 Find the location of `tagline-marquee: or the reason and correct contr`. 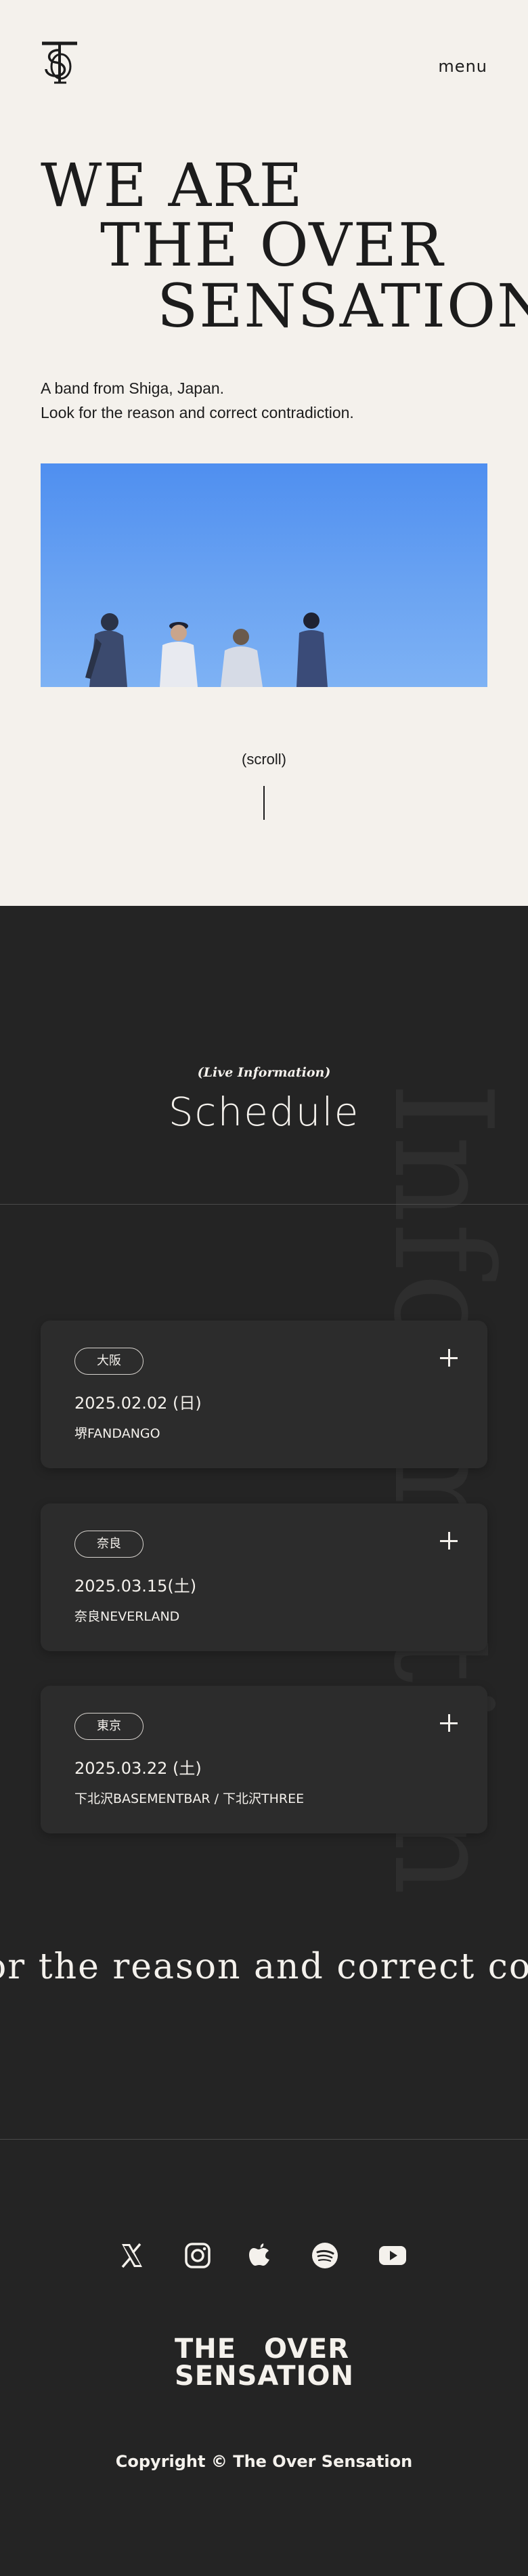

tagline-marquee: or the reason and correct contr is located at coordinates (264, 1974).